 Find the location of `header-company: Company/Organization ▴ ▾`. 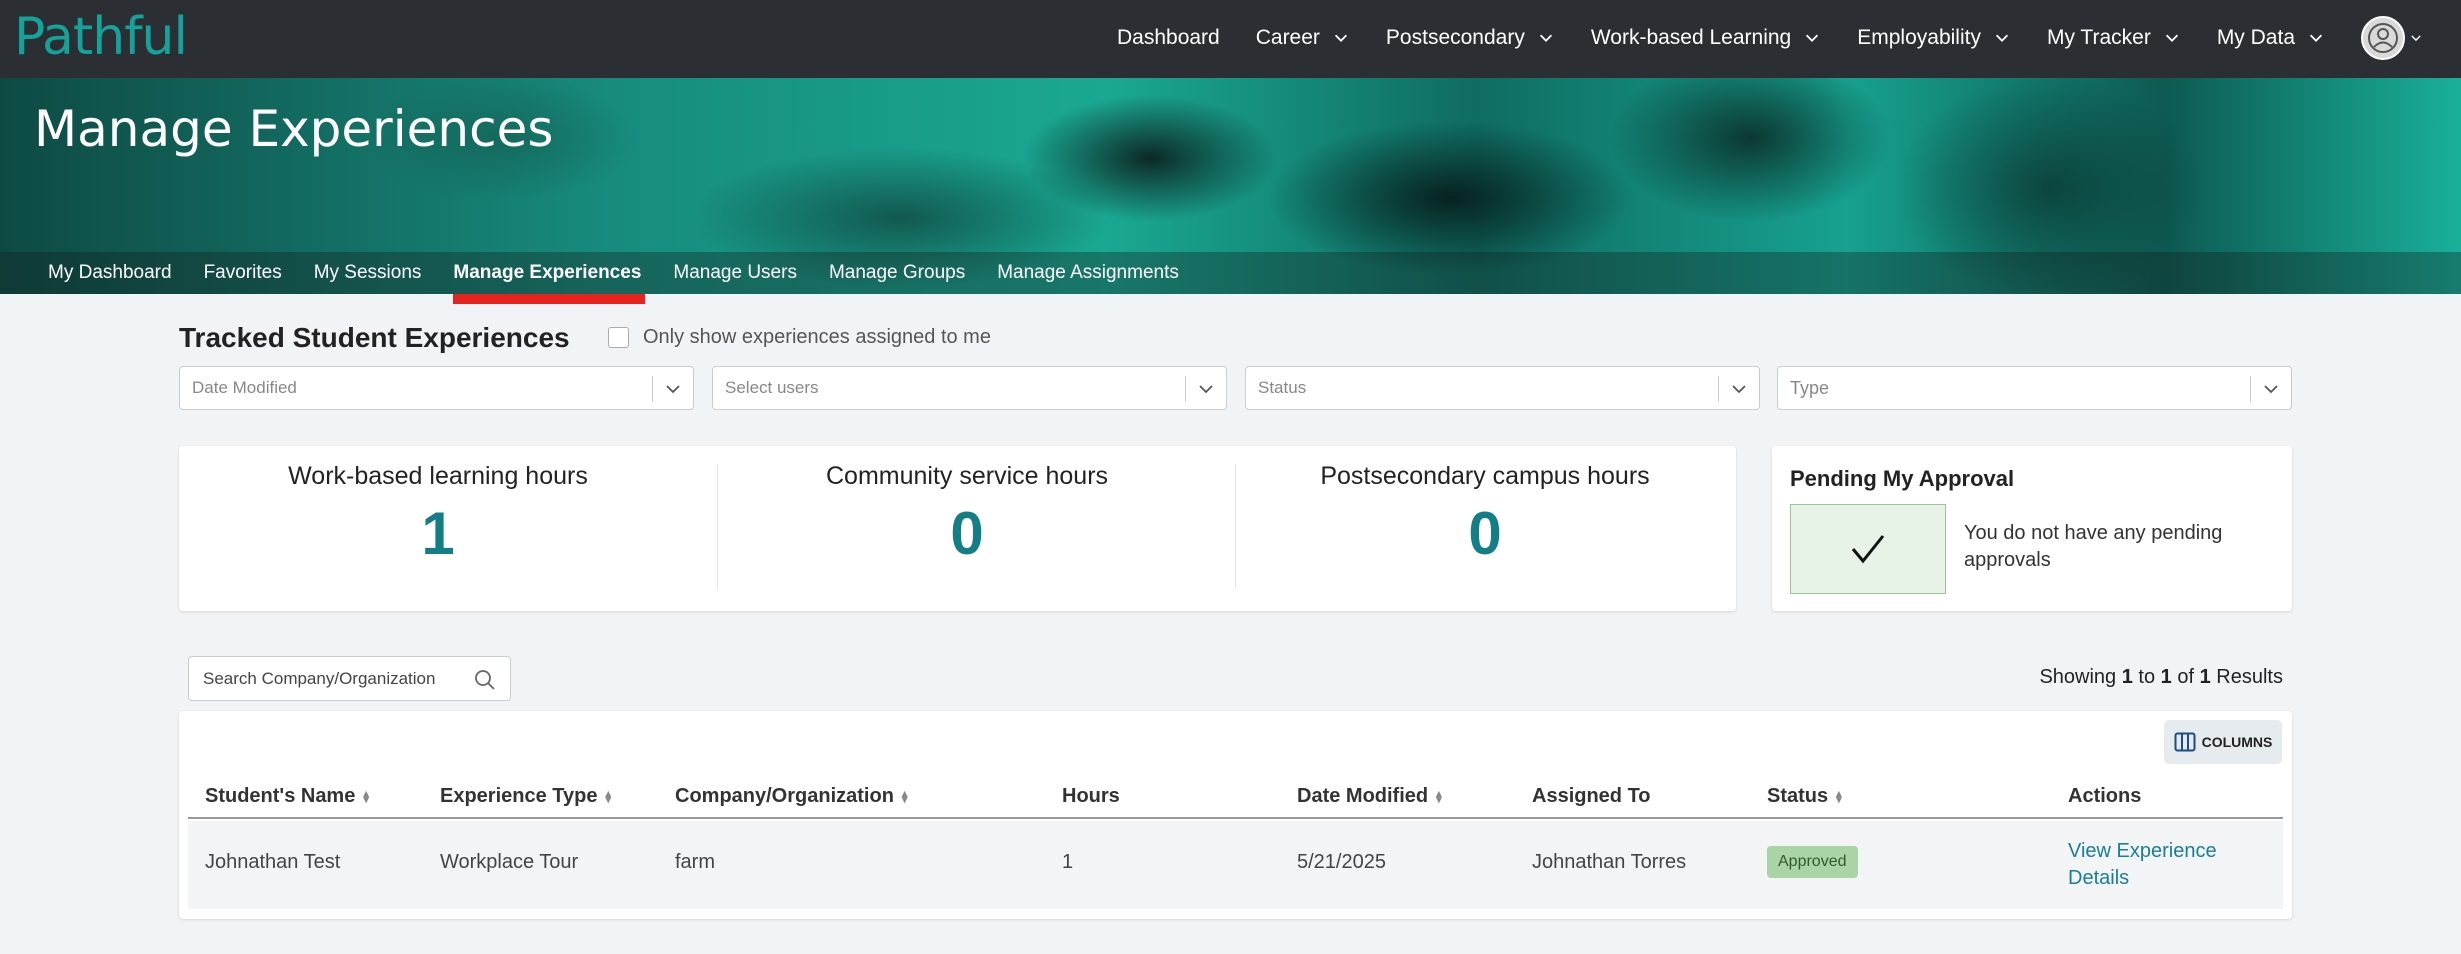

header-company: Company/Organization ▴ ▾ is located at coordinates (791, 796).